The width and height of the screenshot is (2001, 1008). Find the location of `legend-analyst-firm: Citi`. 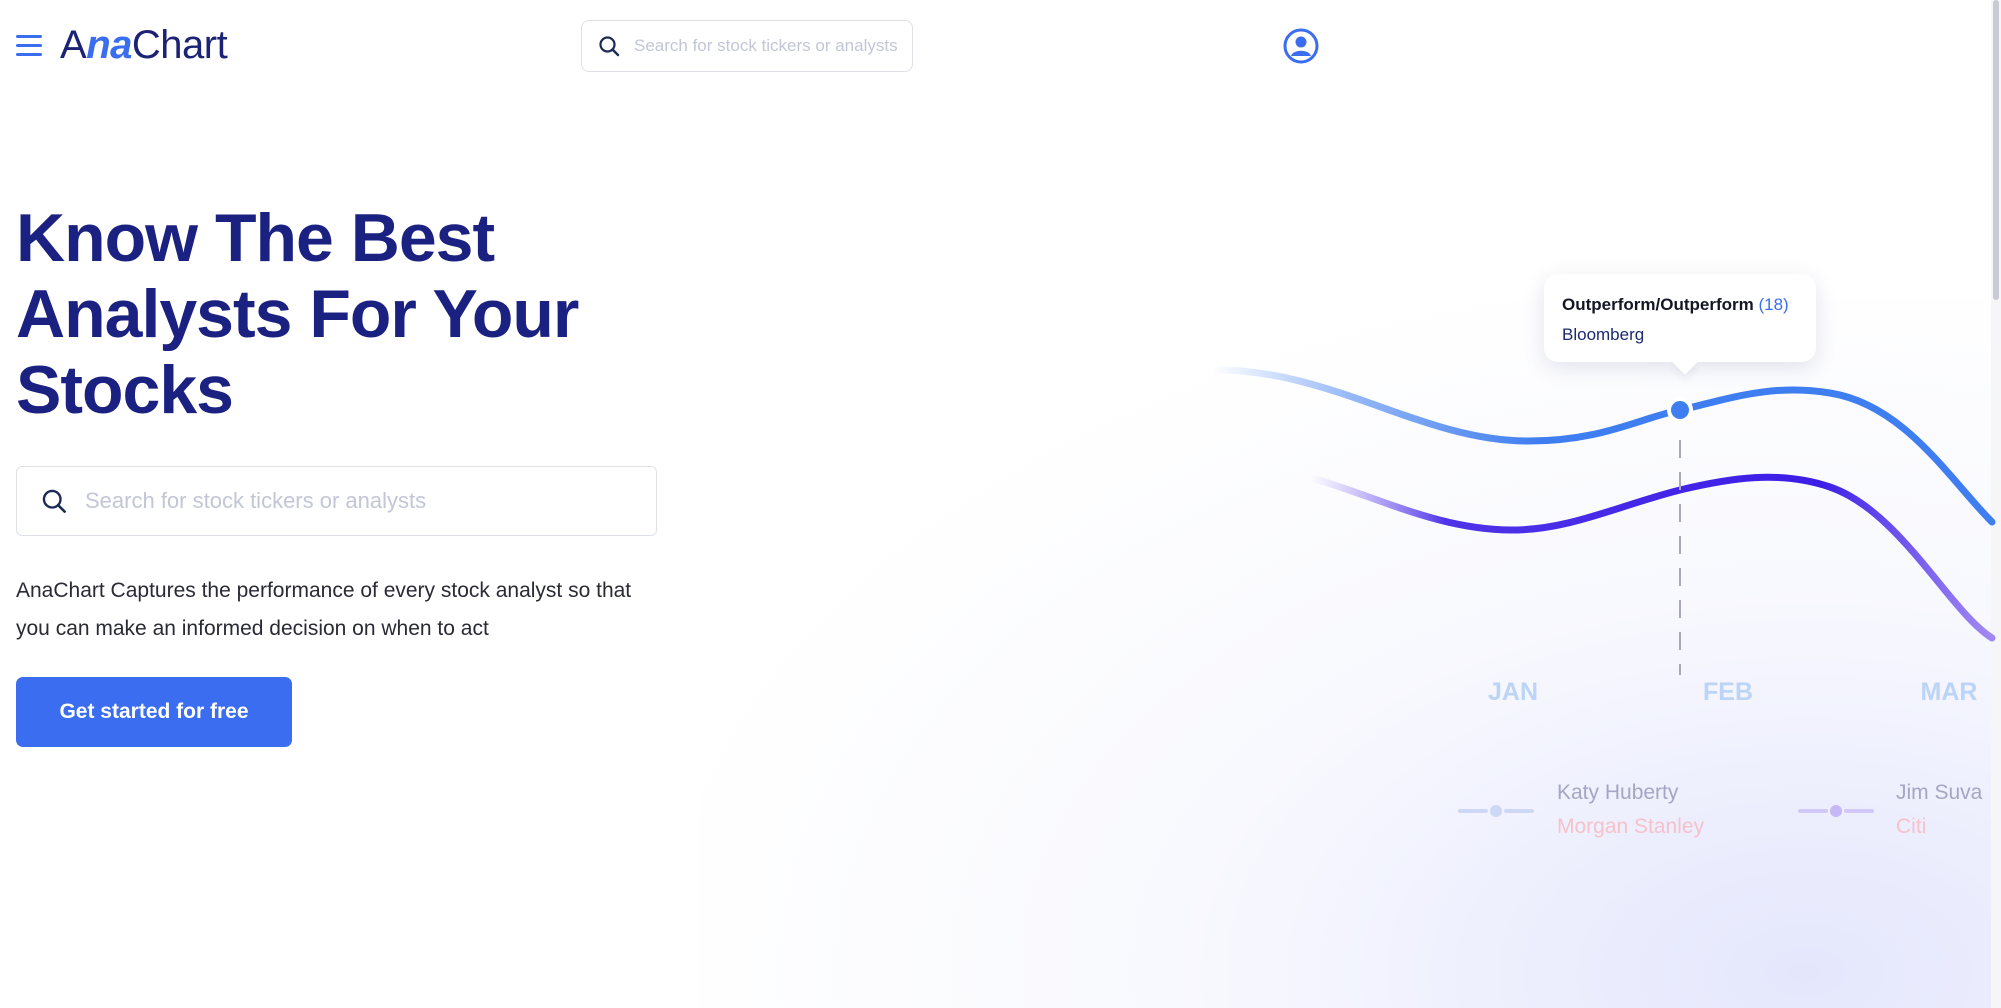

legend-analyst-firm: Citi is located at coordinates (1911, 826).